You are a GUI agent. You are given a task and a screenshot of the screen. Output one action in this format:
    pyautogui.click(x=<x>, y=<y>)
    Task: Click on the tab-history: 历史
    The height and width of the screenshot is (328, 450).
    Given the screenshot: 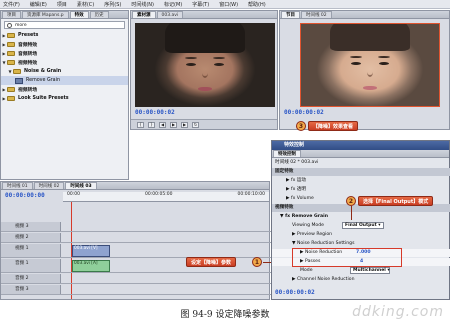 What is the action you would take?
    pyautogui.click(x=99, y=14)
    